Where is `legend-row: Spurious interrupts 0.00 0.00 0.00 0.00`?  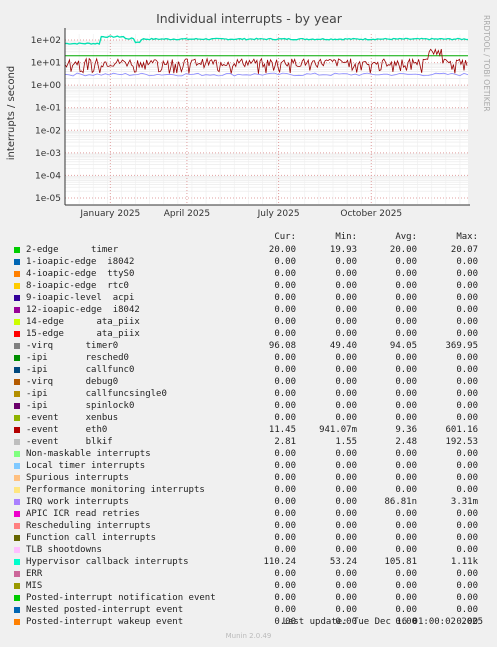
legend-row: Spurious interrupts 0.00 0.00 0.00 0.00 is located at coordinates (248, 478).